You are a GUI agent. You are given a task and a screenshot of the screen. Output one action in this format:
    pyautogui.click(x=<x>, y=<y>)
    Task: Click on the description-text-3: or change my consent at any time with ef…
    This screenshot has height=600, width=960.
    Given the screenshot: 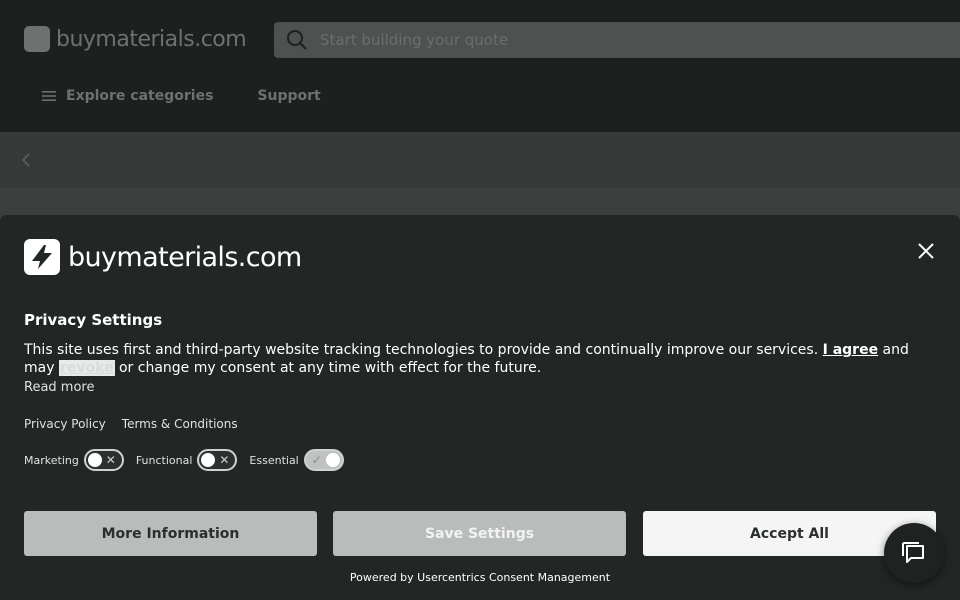 What is the action you would take?
    pyautogui.click(x=328, y=368)
    